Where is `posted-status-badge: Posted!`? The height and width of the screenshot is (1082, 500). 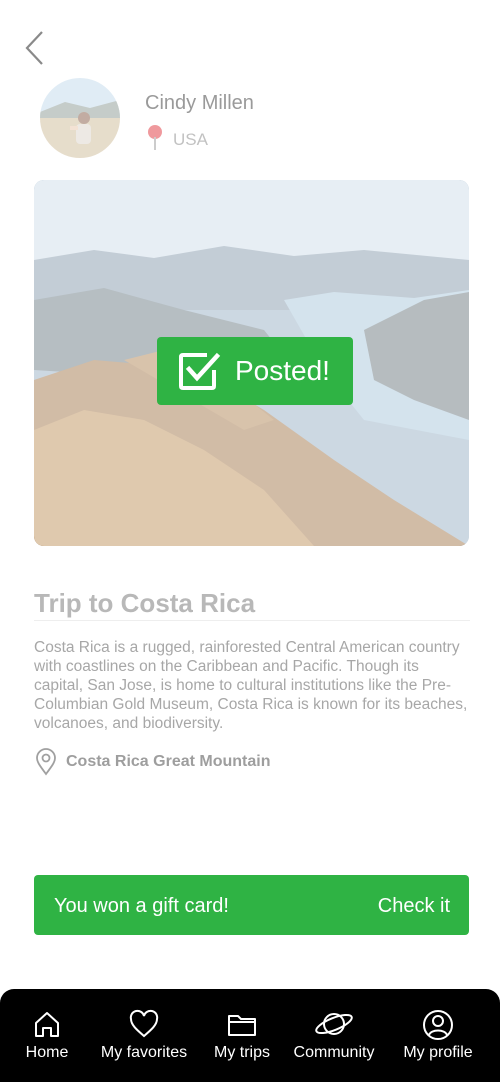 posted-status-badge: Posted! is located at coordinates (255, 371).